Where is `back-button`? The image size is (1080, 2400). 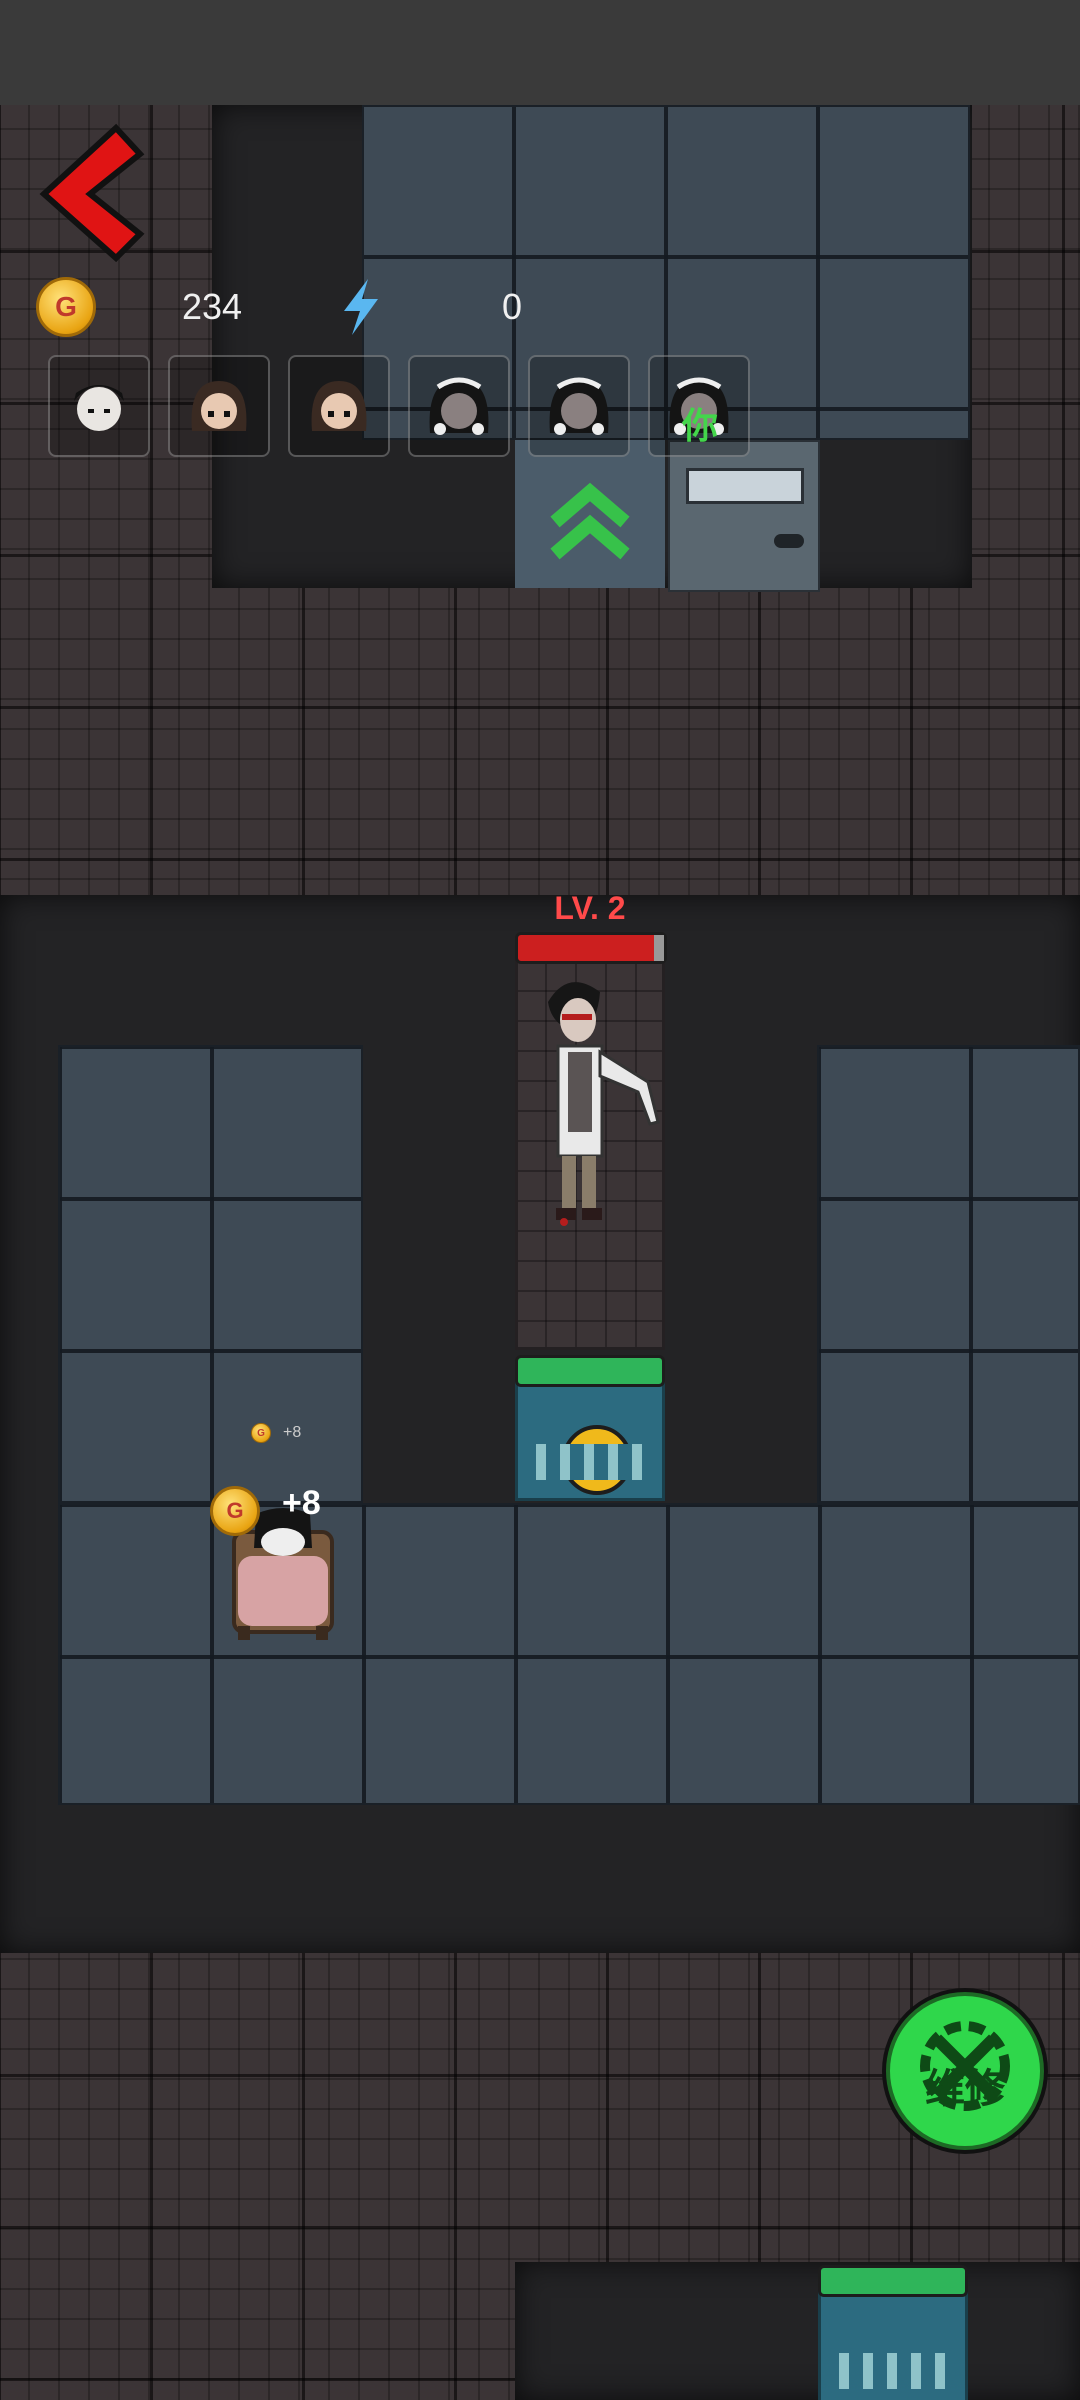 back-button is located at coordinates (93, 192).